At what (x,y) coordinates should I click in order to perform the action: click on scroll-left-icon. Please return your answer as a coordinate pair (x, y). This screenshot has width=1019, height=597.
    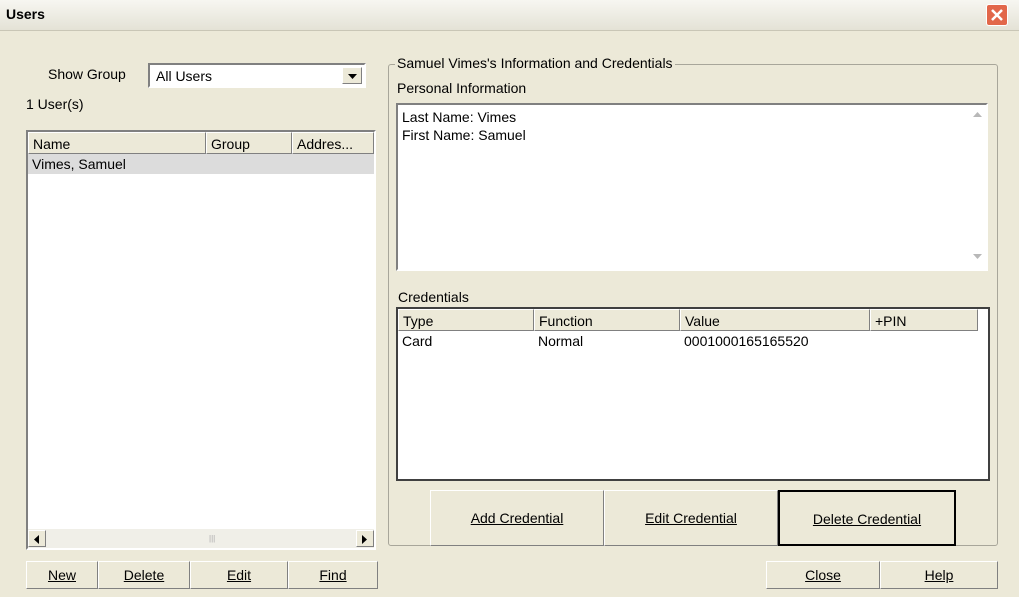
    Looking at the image, I should click on (36, 539).